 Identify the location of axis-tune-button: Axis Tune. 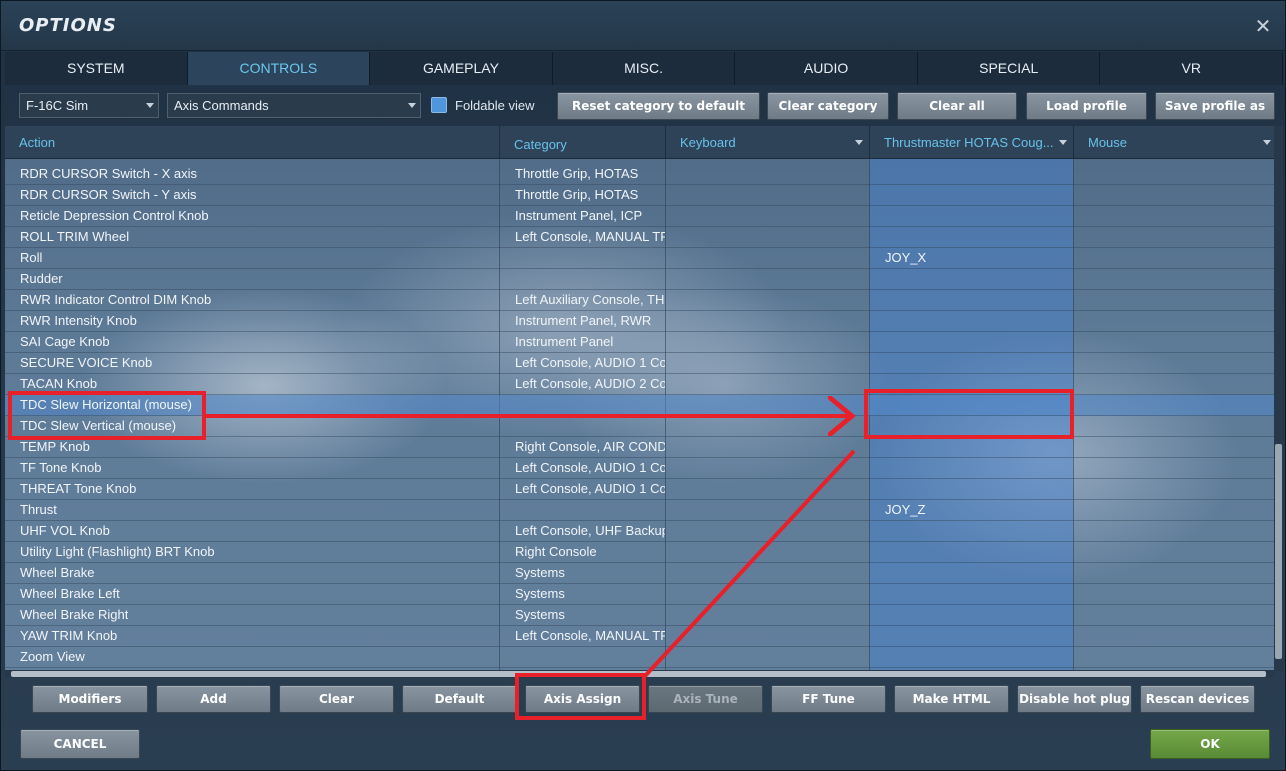
(705, 699).